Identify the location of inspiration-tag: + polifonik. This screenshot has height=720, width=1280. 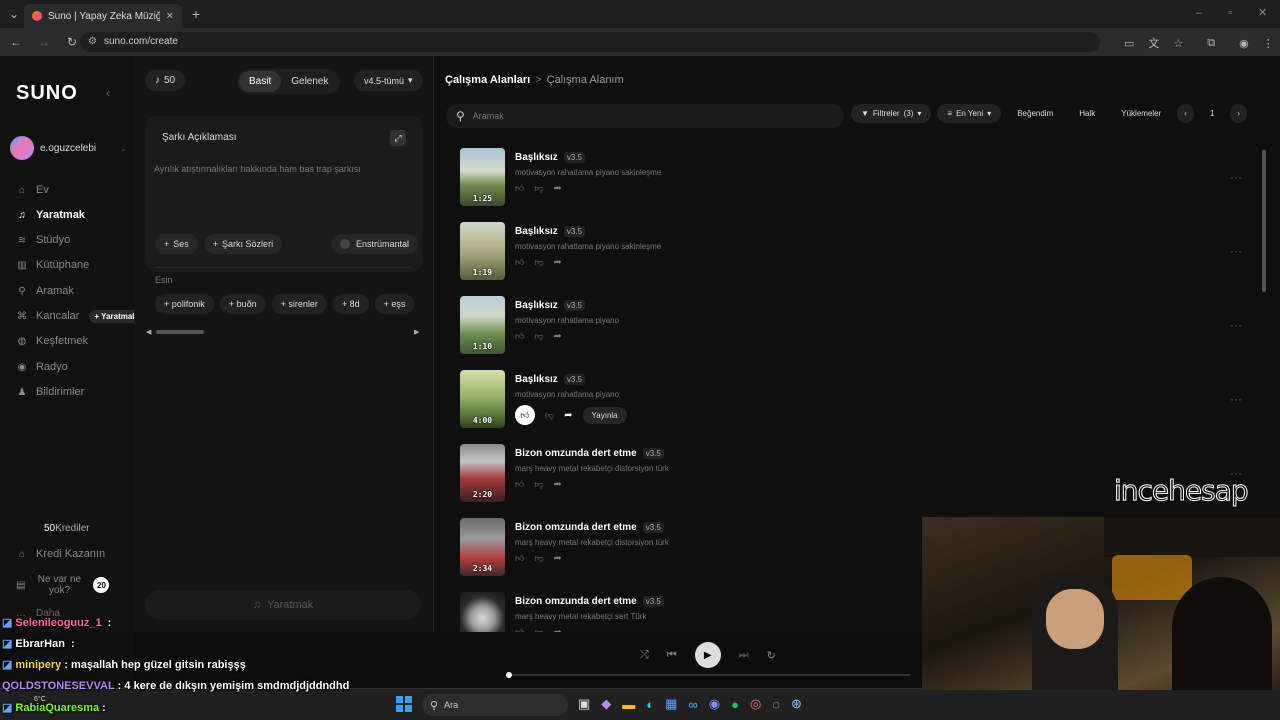
(184, 304).